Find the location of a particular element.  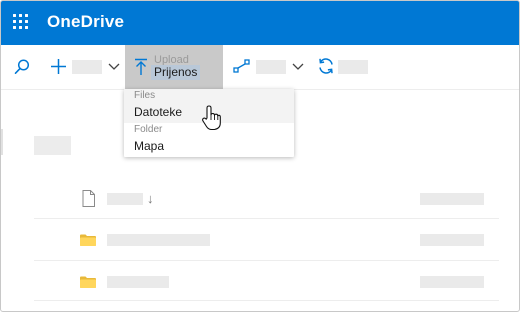

command-bar: Upload Prijenos is located at coordinates (260, 67).